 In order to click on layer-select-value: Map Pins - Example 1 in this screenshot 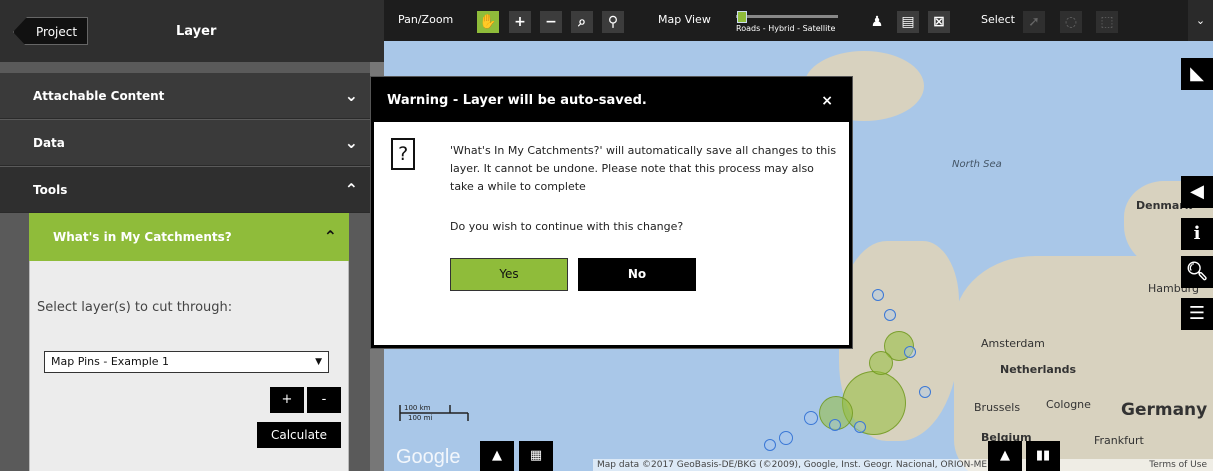, I will do `click(110, 361)`.